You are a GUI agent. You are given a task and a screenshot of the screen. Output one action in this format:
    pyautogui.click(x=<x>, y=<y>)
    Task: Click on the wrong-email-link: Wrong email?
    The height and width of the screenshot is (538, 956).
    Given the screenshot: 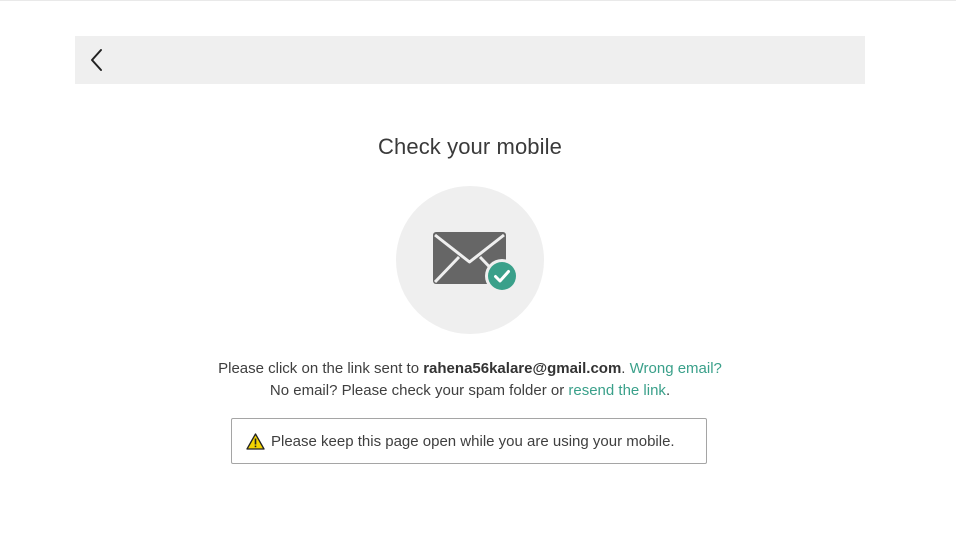 What is the action you would take?
    pyautogui.click(x=676, y=368)
    